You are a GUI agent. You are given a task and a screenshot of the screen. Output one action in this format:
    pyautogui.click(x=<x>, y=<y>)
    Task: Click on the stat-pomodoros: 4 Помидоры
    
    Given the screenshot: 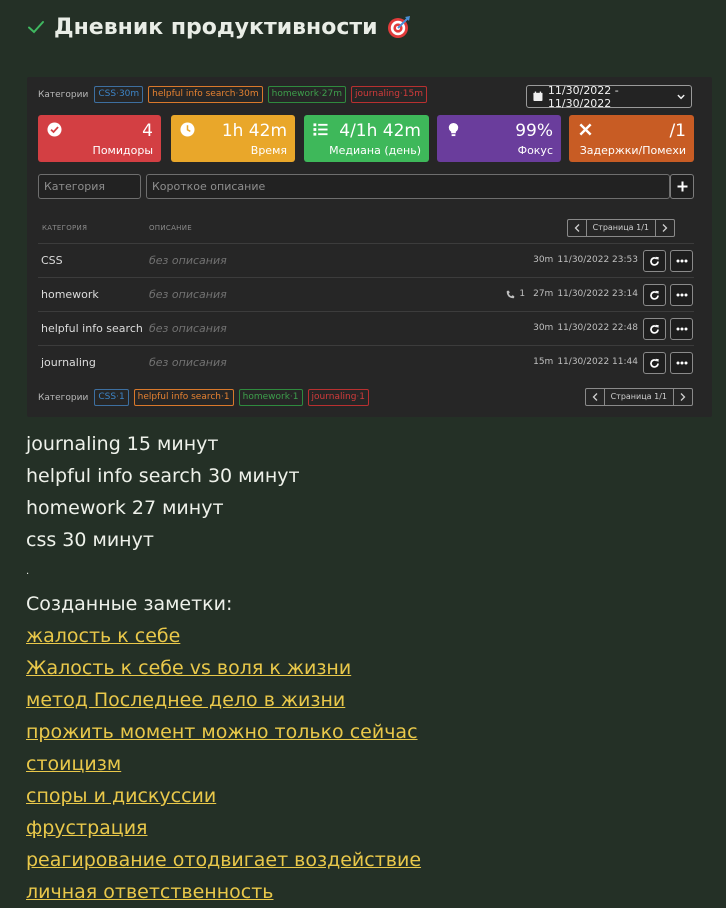 What is the action you would take?
    pyautogui.click(x=99, y=138)
    